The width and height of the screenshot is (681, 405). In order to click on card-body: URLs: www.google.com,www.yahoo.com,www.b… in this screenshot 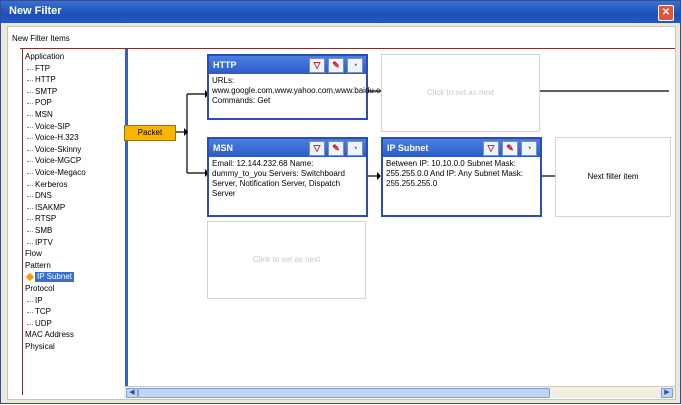, I will do `click(302, 90)`.